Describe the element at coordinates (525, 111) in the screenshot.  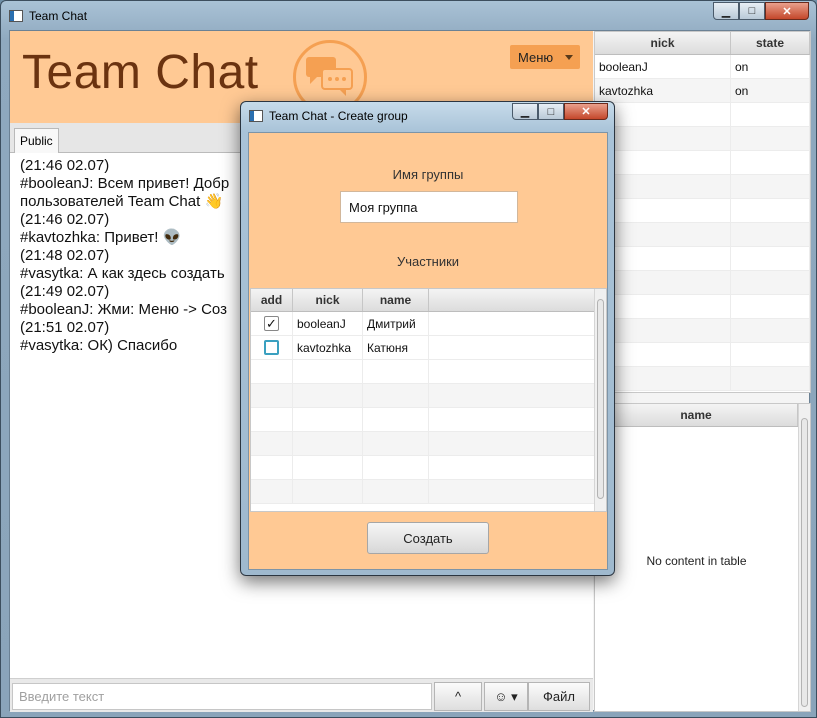
I see `dialog-minimize-button: ▁` at that location.